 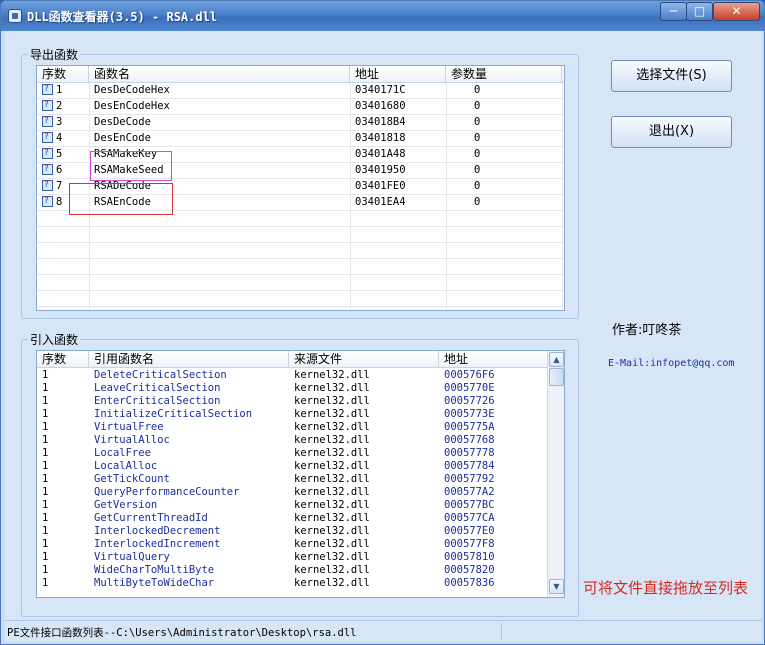 I want to click on minimize-button: ─, so click(x=673, y=11).